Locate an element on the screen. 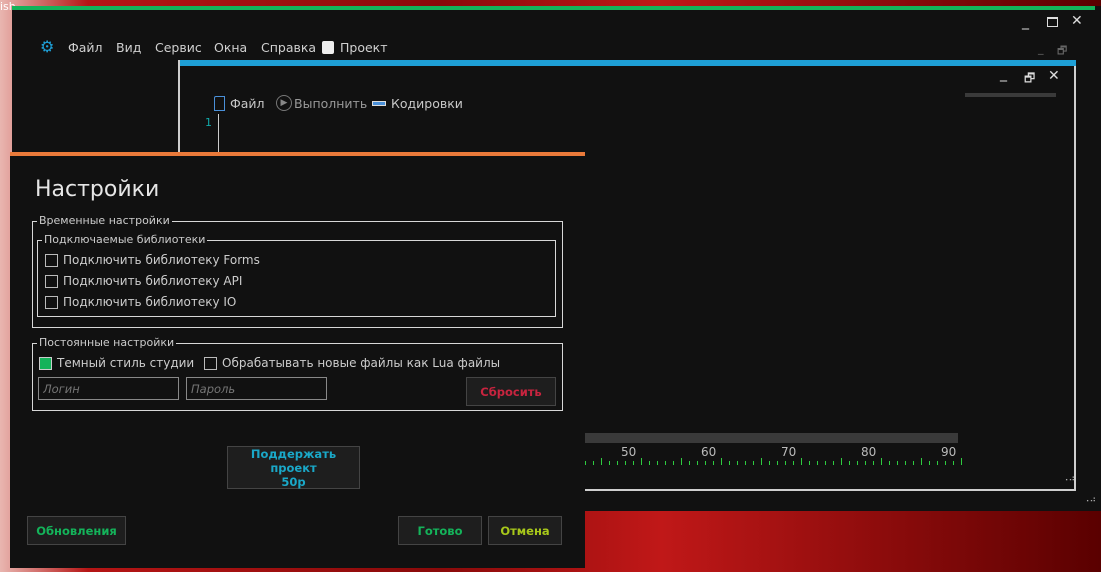  login-input is located at coordinates (108, 388).